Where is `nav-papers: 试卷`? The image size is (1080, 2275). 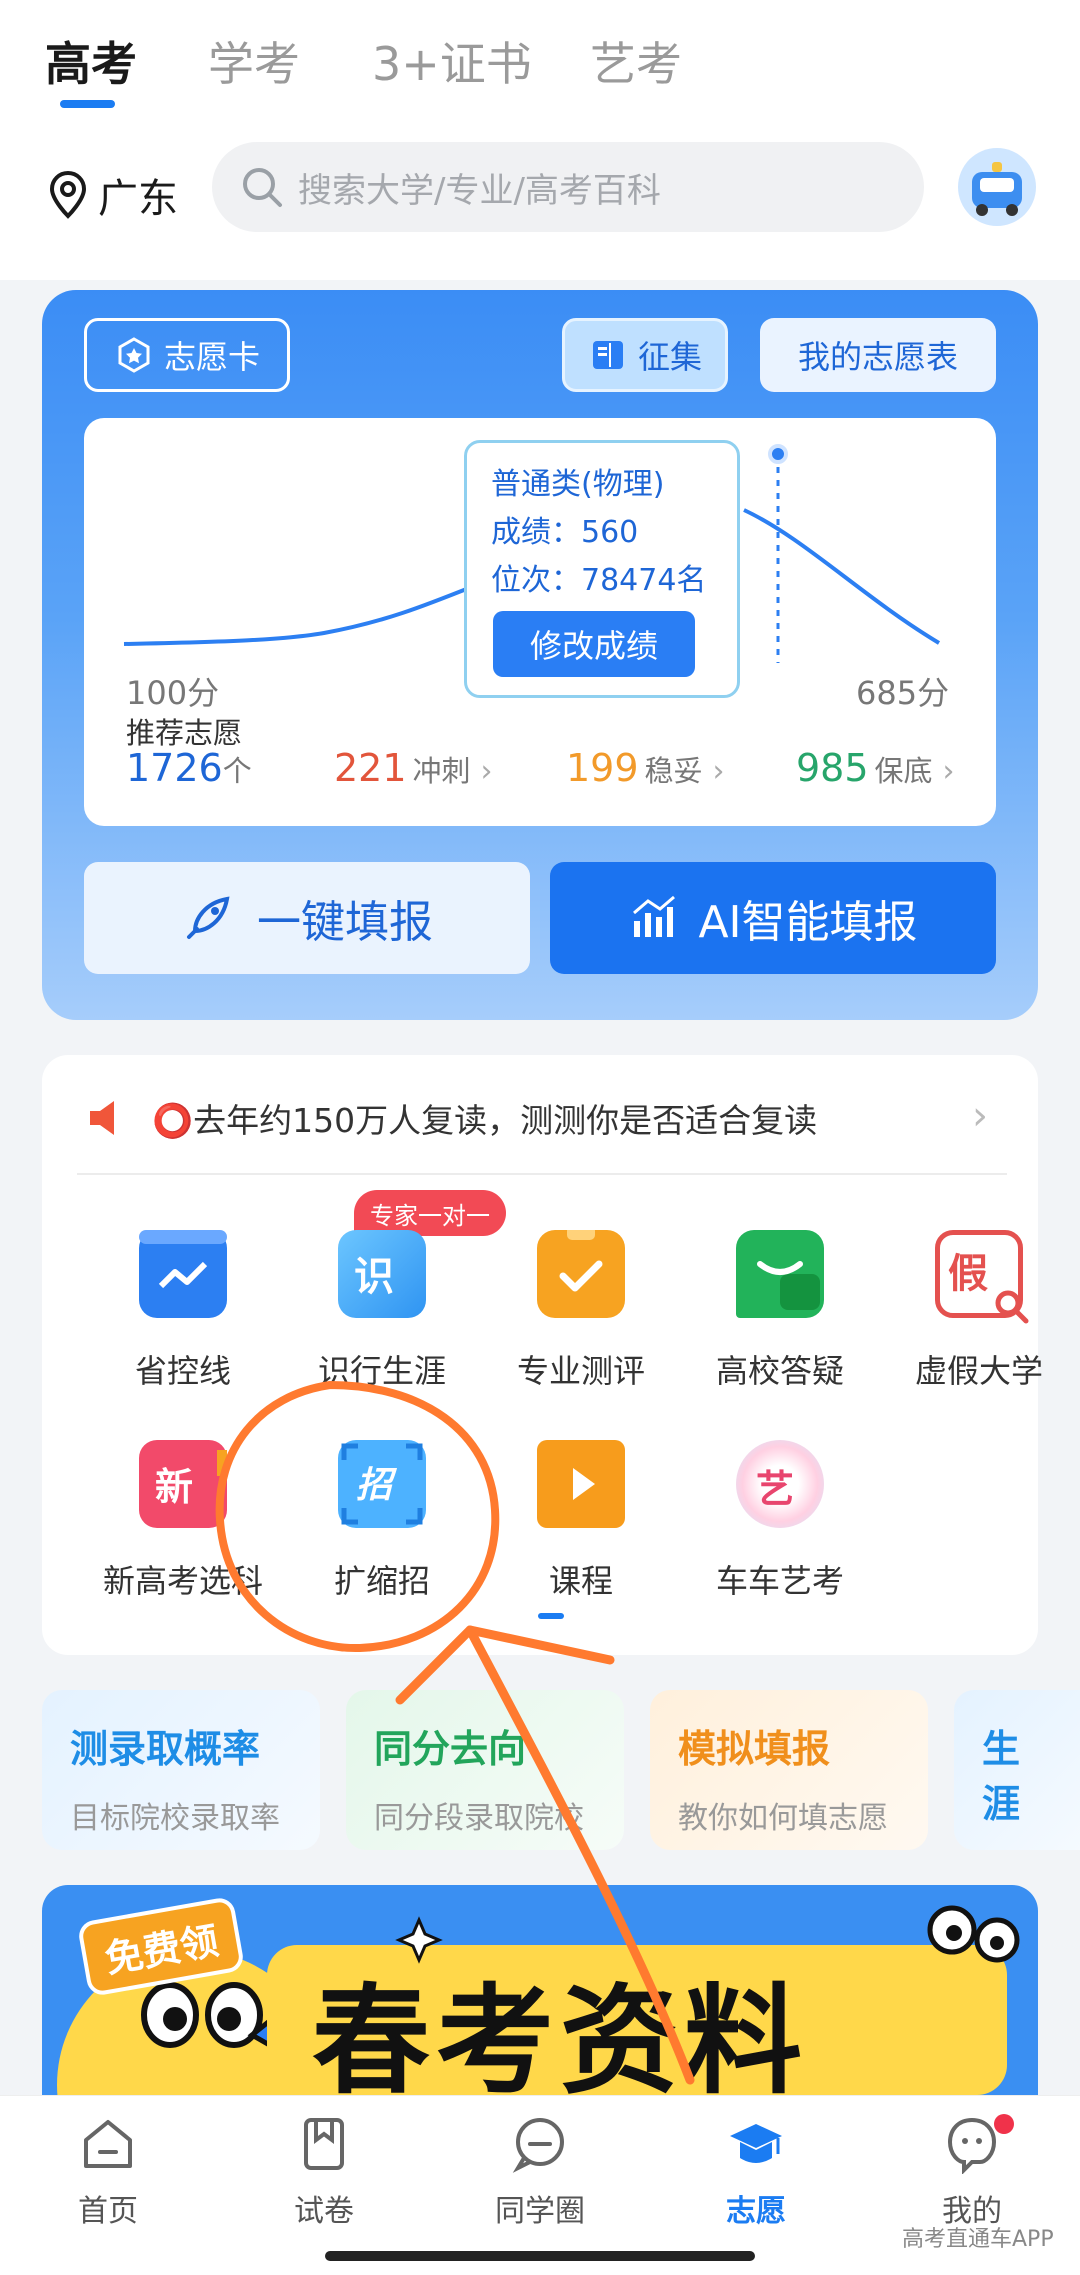
nav-papers: 试卷 is located at coordinates (324, 2172).